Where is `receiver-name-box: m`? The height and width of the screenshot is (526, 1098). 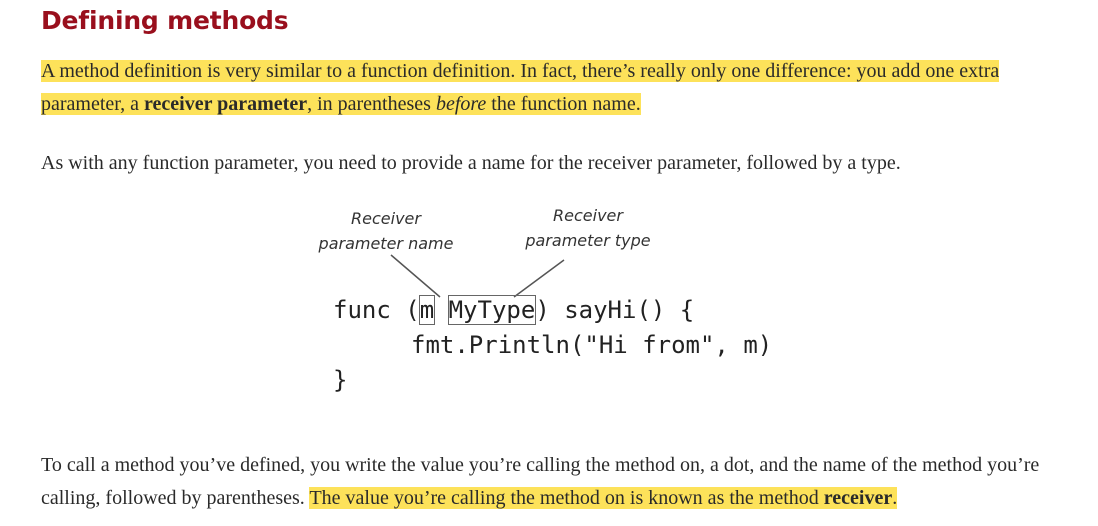 receiver-name-box: m is located at coordinates (427, 310).